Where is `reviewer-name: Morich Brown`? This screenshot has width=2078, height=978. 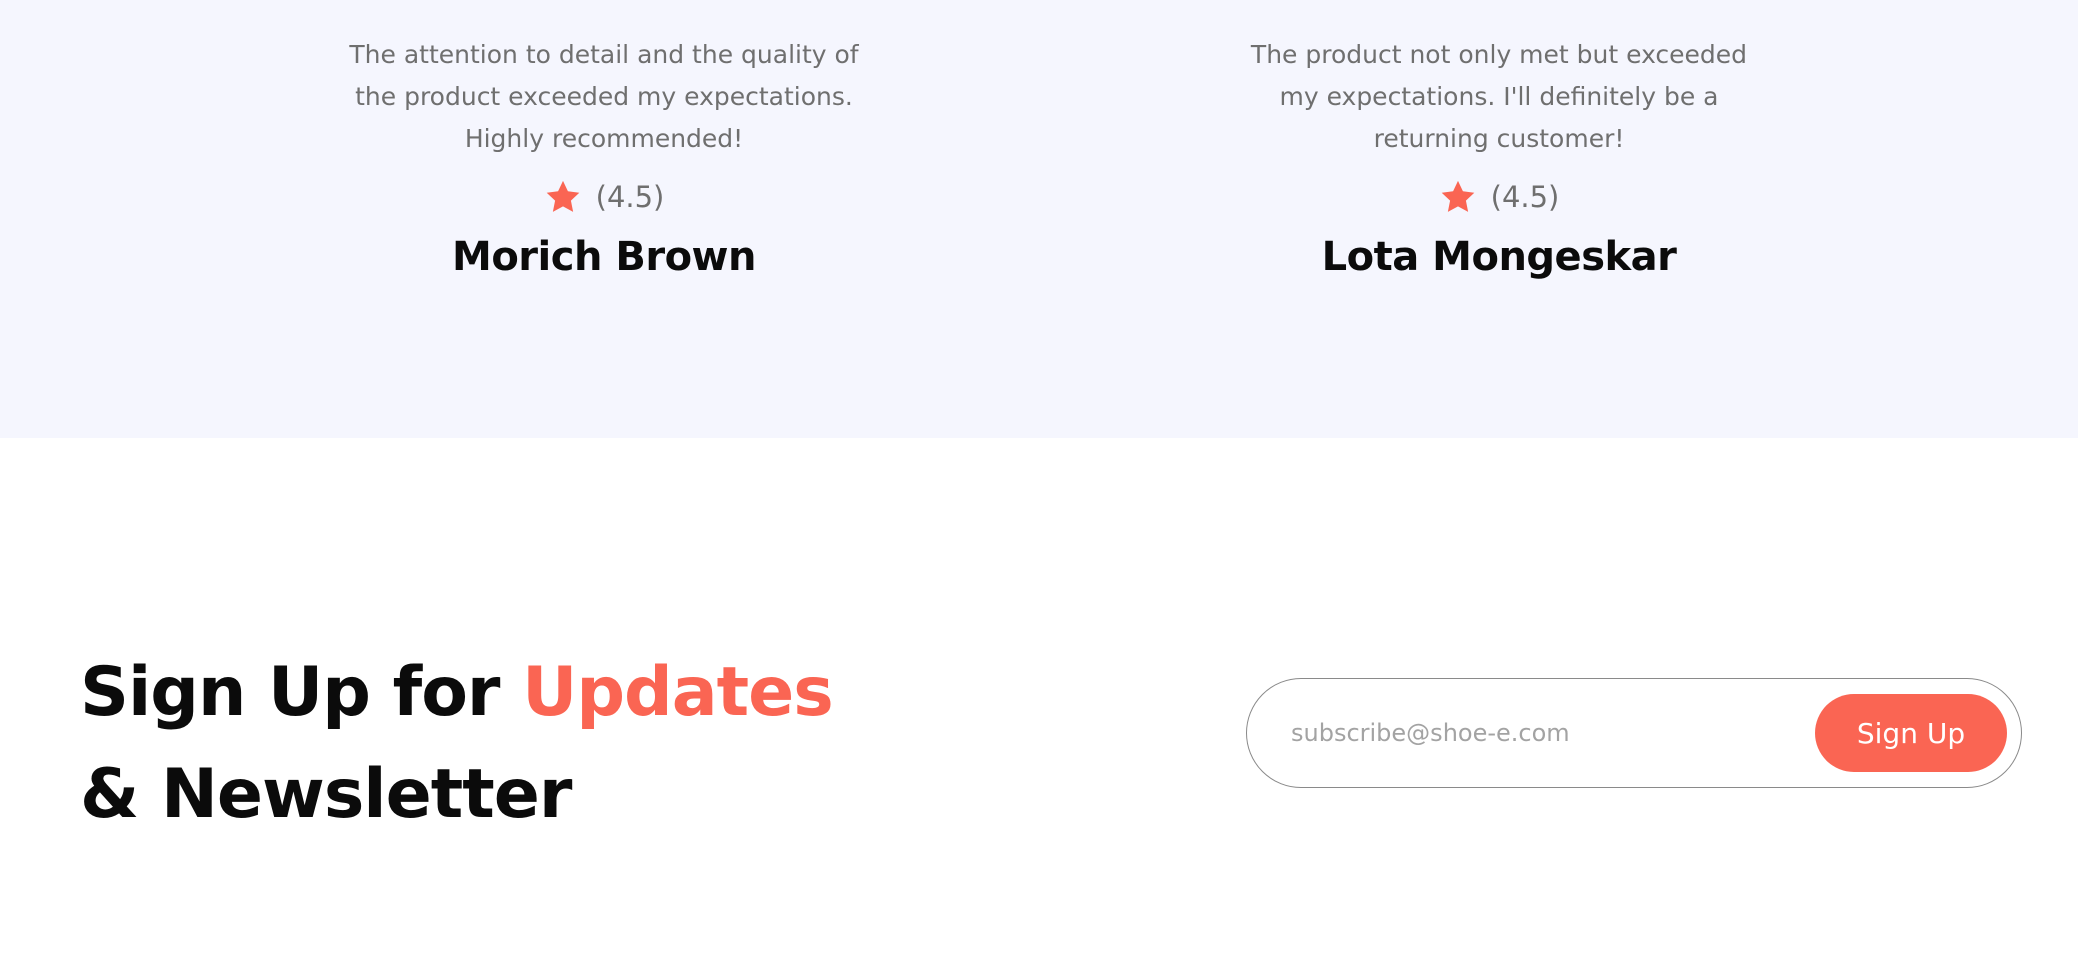
reviewer-name: Morich Brown is located at coordinates (604, 257).